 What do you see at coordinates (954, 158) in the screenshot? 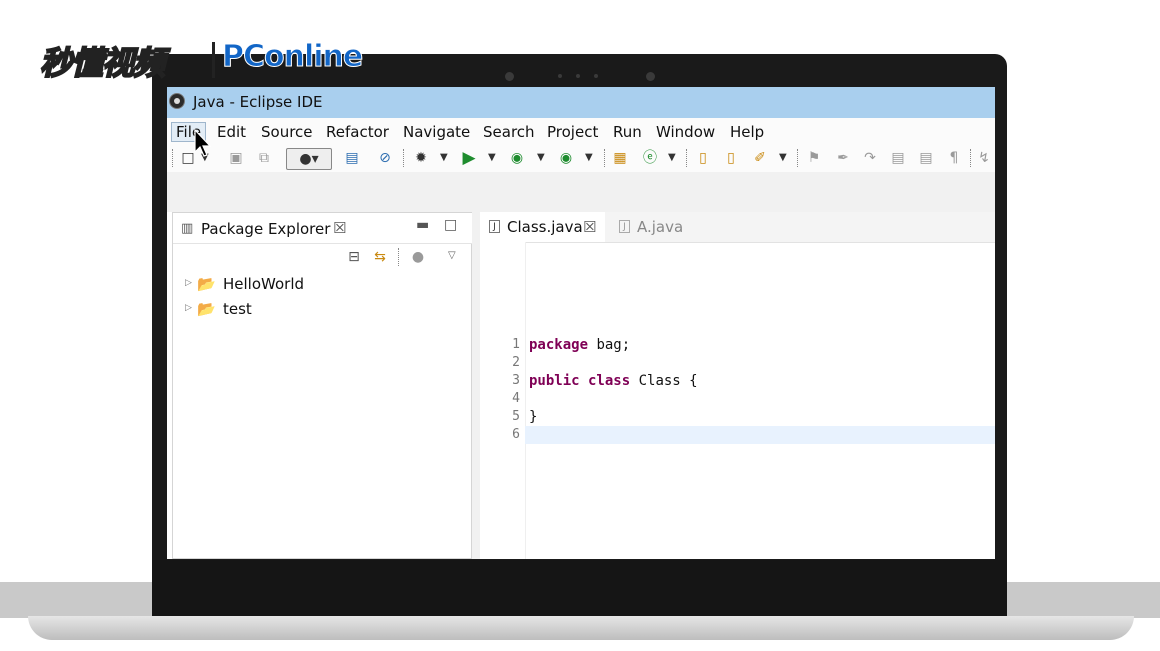
I see `show-whitespace-icon: ¶` at bounding box center [954, 158].